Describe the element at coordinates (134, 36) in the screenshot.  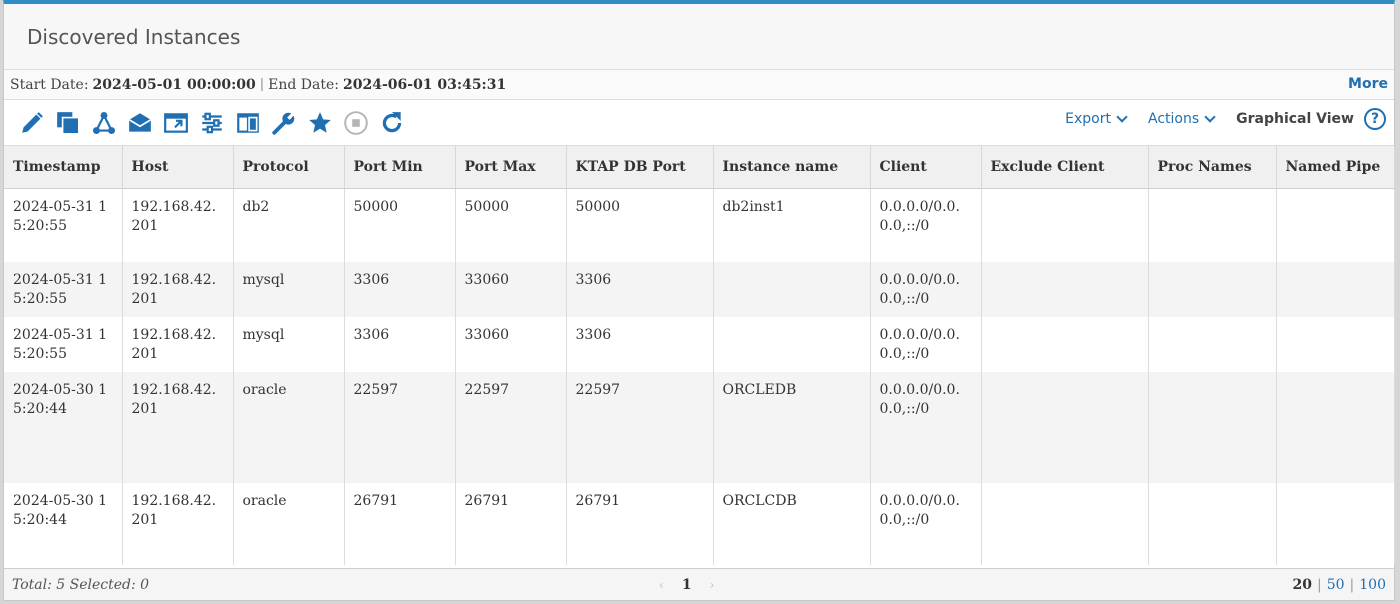
I see `page-title: Discovered Instances` at that location.